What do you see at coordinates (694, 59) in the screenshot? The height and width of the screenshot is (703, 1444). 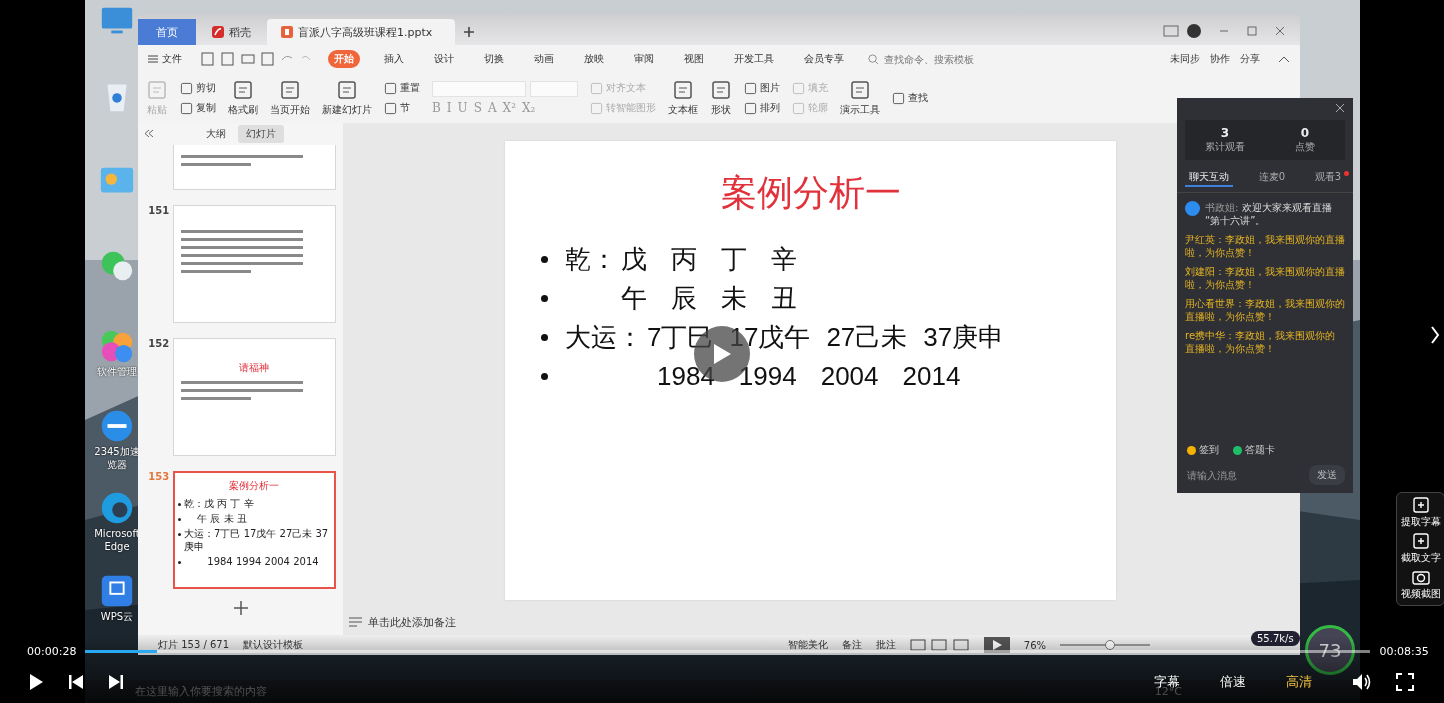 I see `ribbon-tab: 视图` at bounding box center [694, 59].